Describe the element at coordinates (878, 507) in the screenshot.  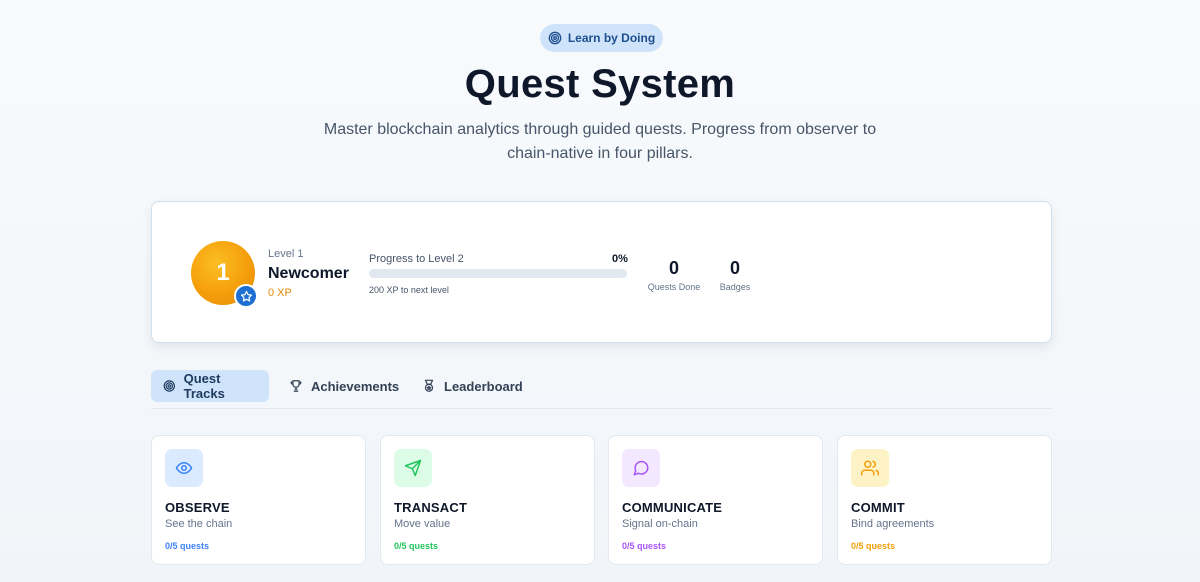
I see `track-title: COMMIT` at that location.